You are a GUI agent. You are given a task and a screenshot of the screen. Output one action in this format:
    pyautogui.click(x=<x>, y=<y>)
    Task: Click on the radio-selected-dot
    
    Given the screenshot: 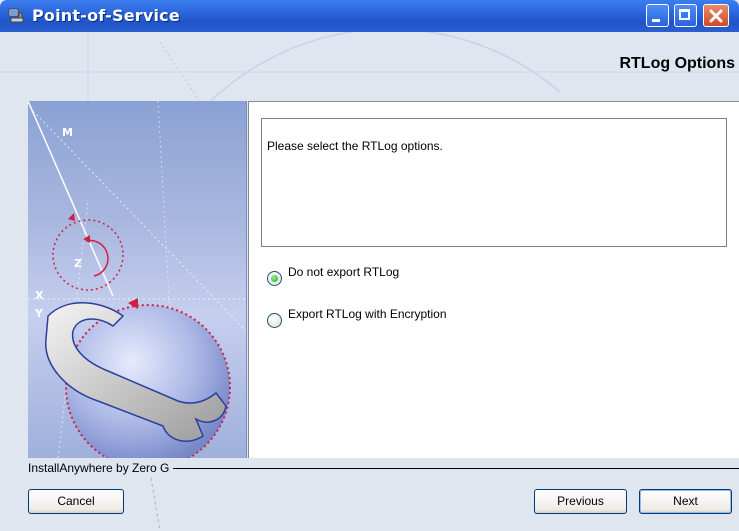 What is the action you would take?
    pyautogui.click(x=274, y=278)
    